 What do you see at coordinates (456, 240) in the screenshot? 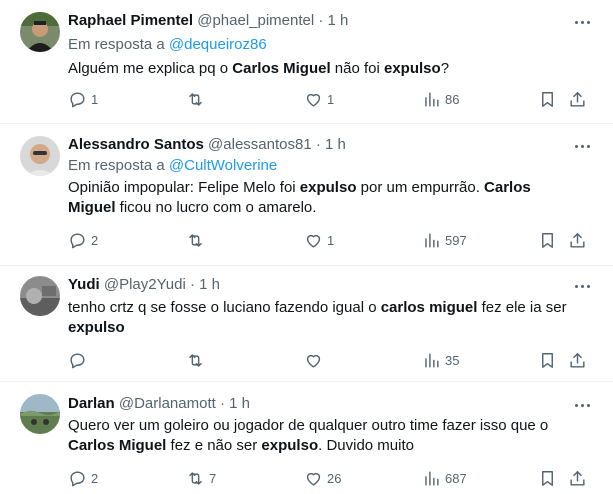
I see `views-count: 597` at bounding box center [456, 240].